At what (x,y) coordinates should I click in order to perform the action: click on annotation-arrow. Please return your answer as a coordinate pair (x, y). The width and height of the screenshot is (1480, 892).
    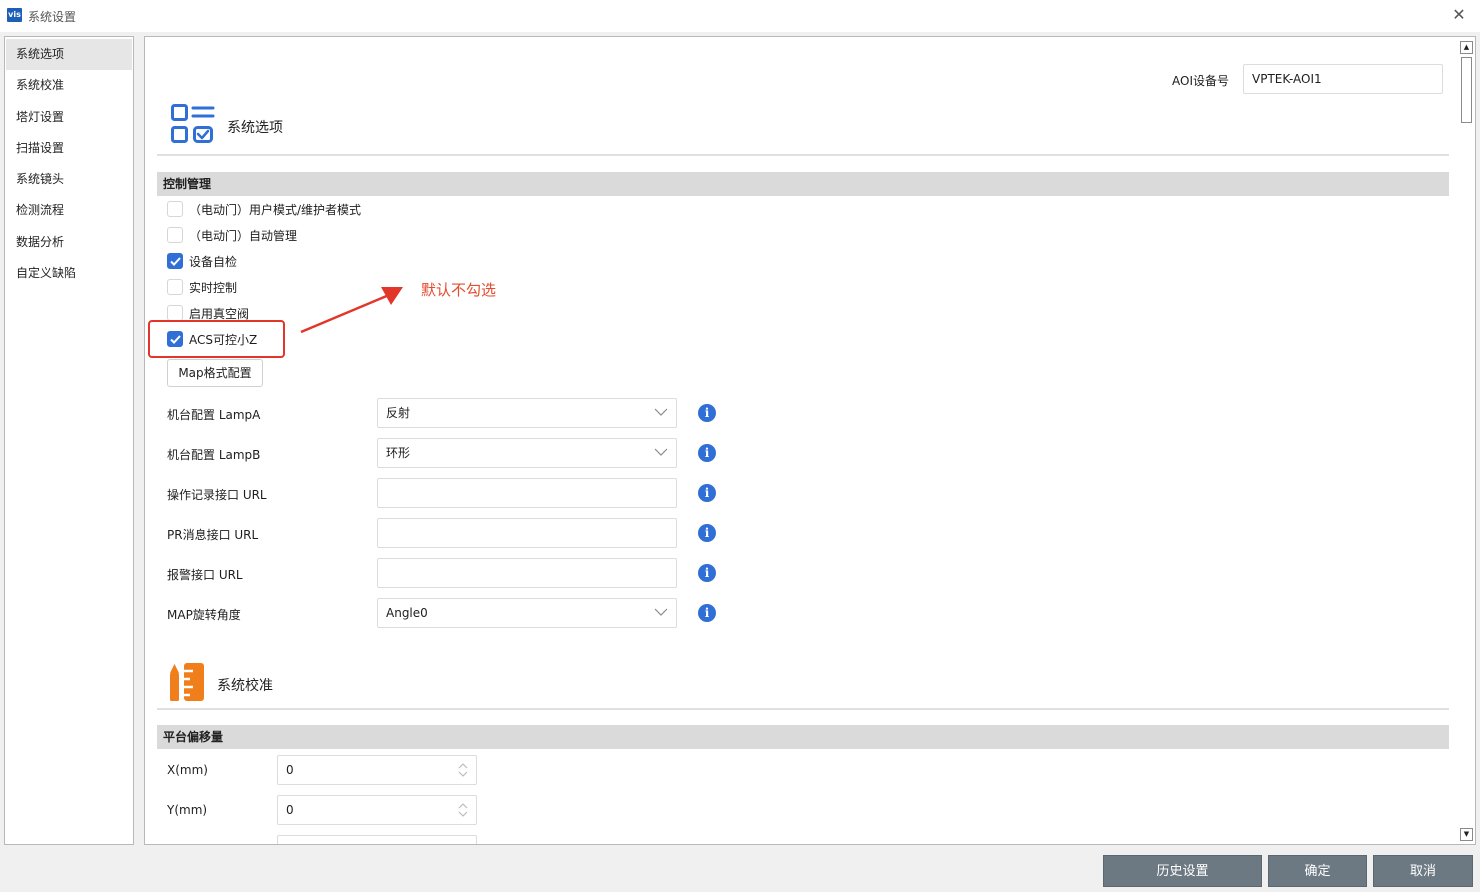
    Looking at the image, I should click on (351, 310).